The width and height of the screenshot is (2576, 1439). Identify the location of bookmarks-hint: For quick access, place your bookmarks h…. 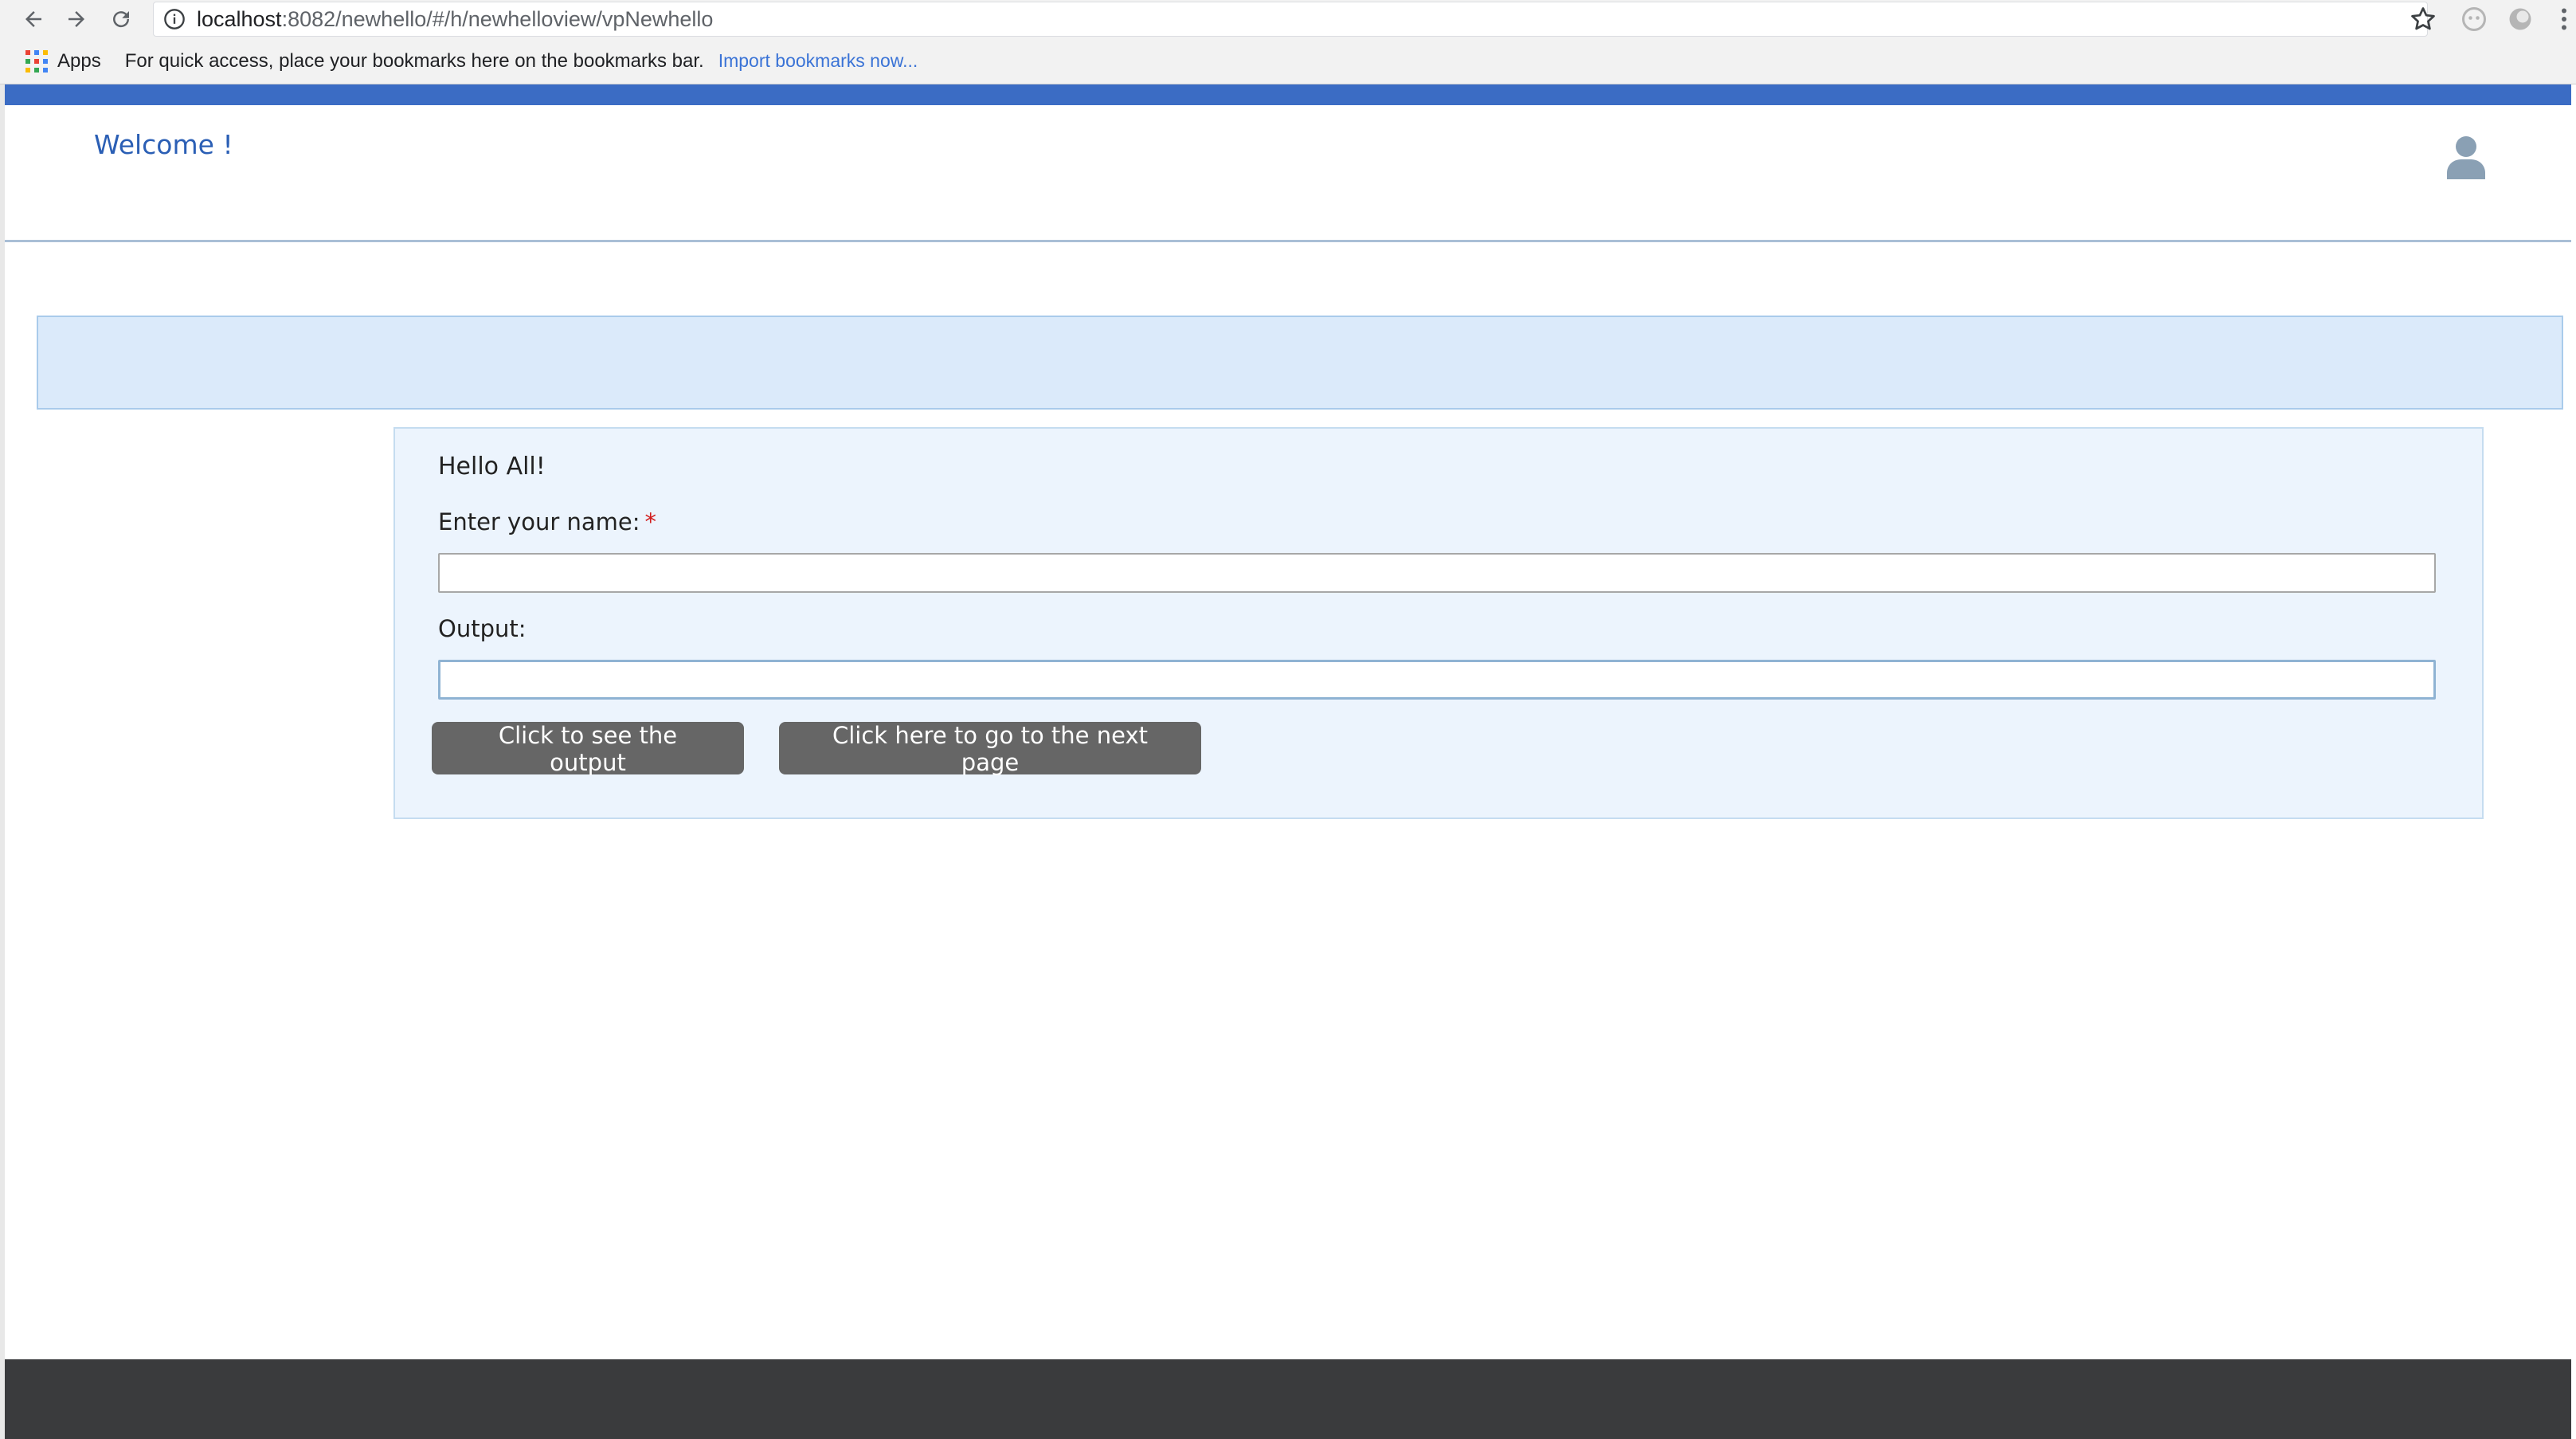
(414, 60).